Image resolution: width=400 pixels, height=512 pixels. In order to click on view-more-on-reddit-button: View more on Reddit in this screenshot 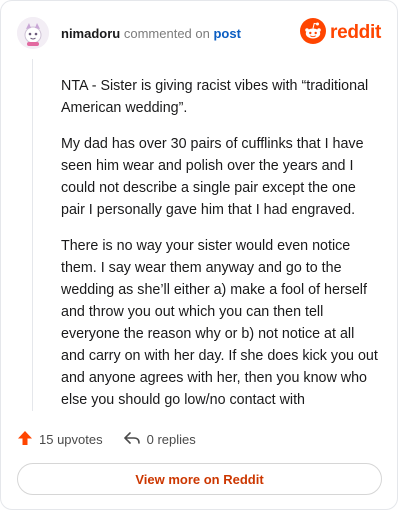, I will do `click(199, 479)`.